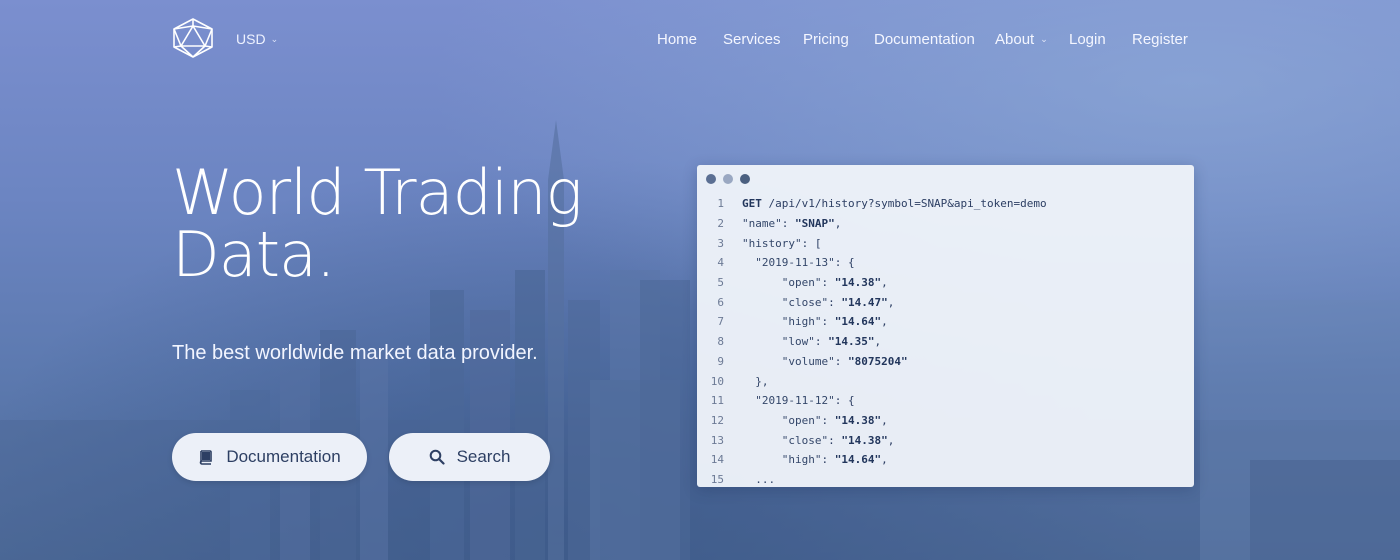  What do you see at coordinates (720, 243) in the screenshot?
I see `line-number: 3` at bounding box center [720, 243].